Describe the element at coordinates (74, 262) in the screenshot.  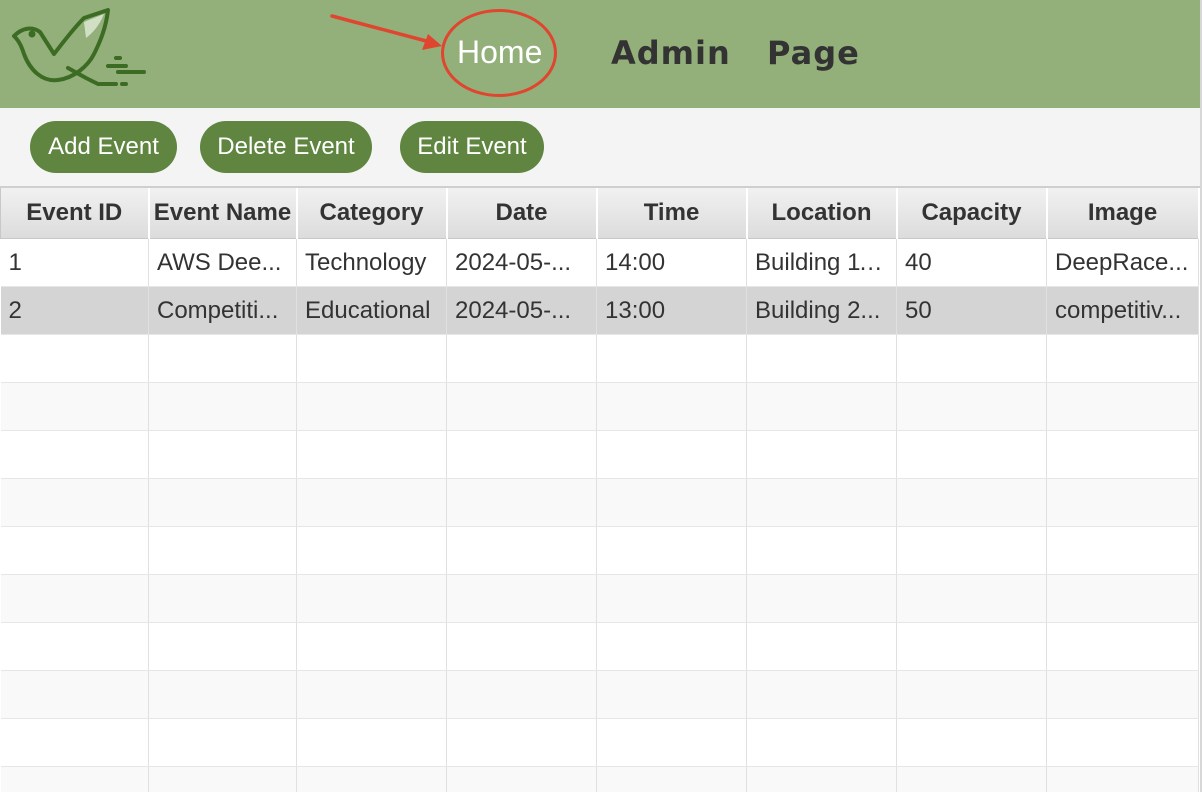
I see `cell-event-id: 1` at that location.